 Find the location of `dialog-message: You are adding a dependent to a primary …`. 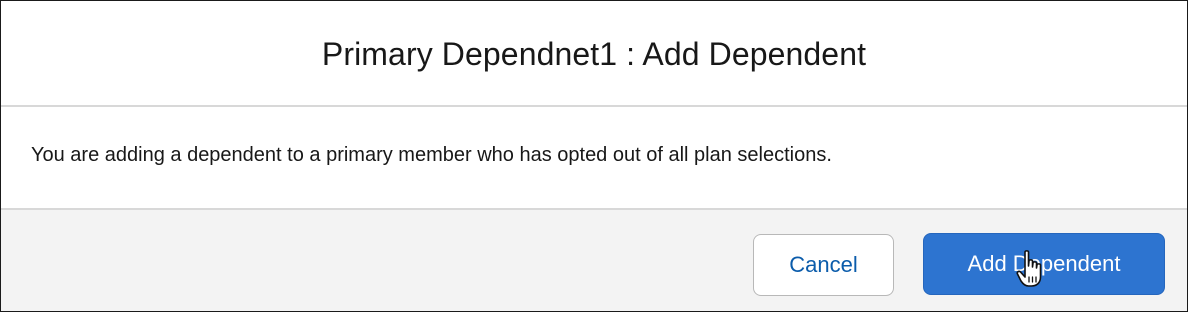

dialog-message: You are adding a dependent to a primary … is located at coordinates (431, 155).